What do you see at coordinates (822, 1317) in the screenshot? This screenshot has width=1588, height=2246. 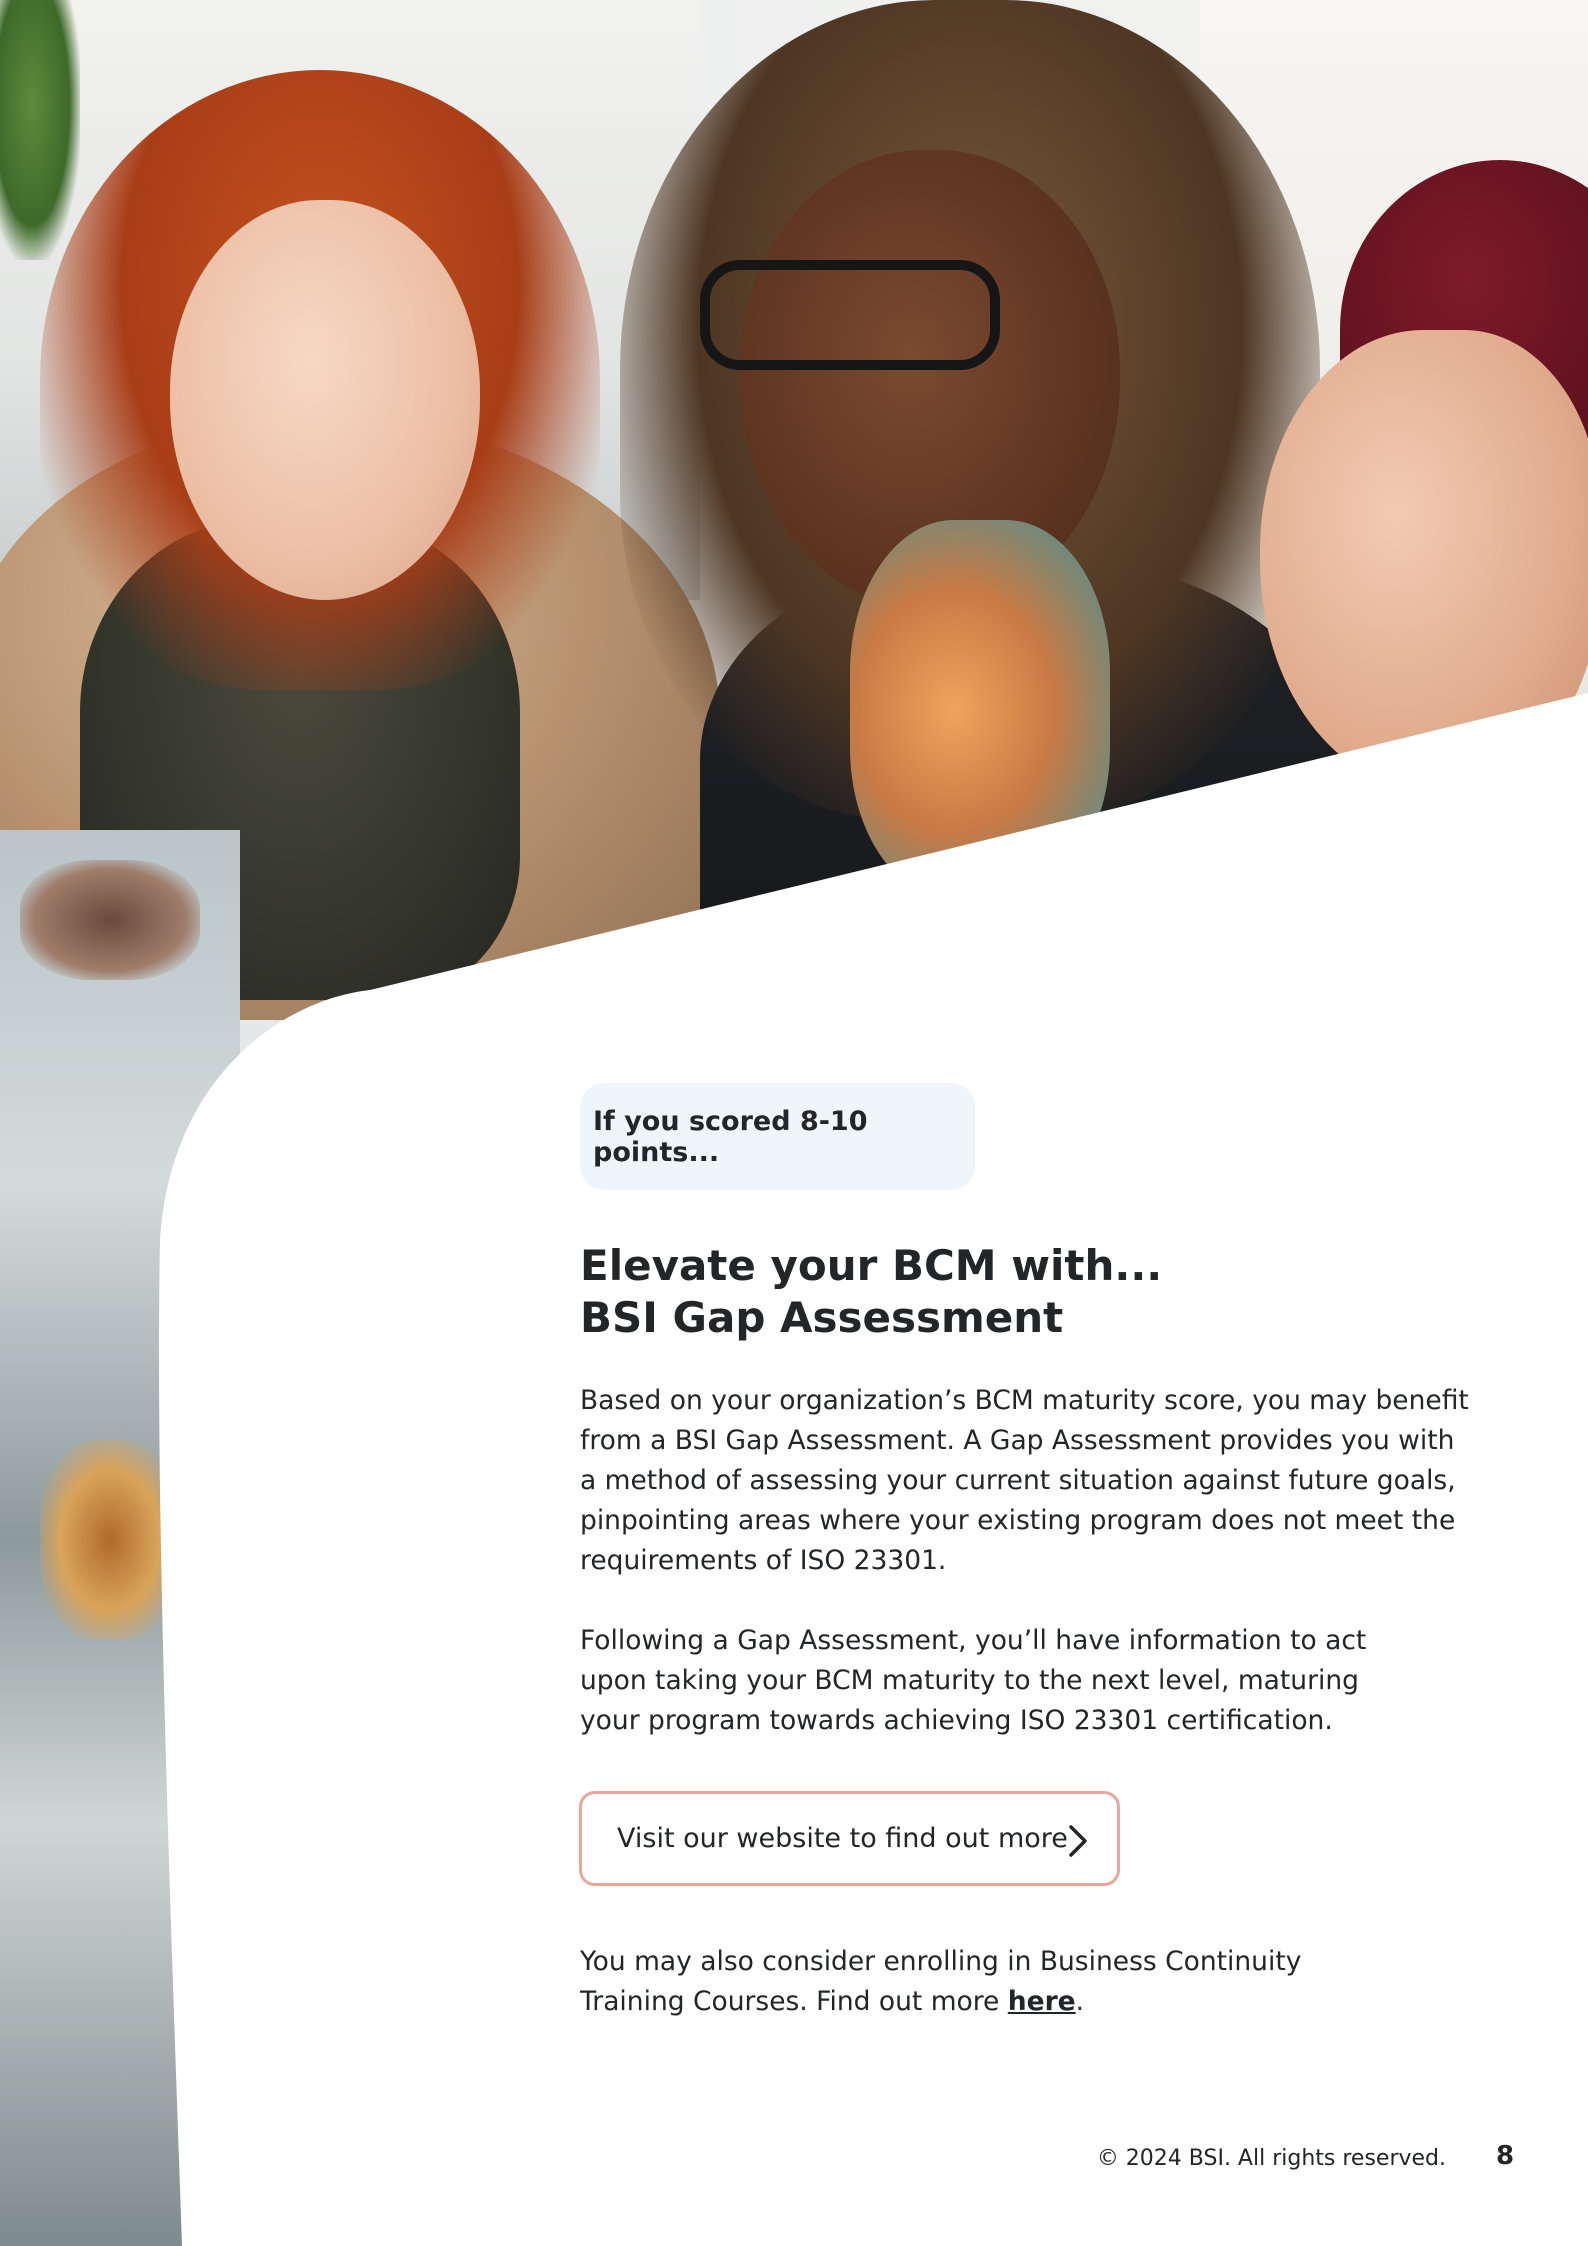 I see `headline-line-2: BSI Gap Assessment` at bounding box center [822, 1317].